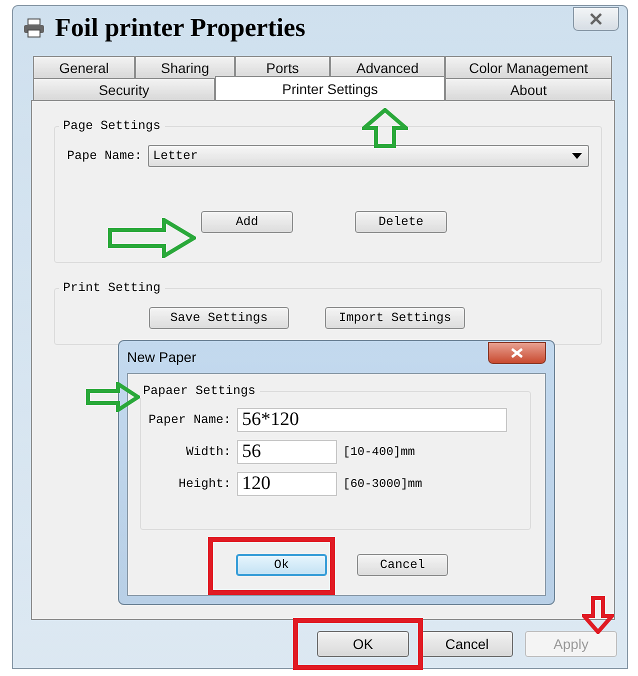 The width and height of the screenshot is (638, 676). I want to click on field-label: Height:, so click(204, 484).